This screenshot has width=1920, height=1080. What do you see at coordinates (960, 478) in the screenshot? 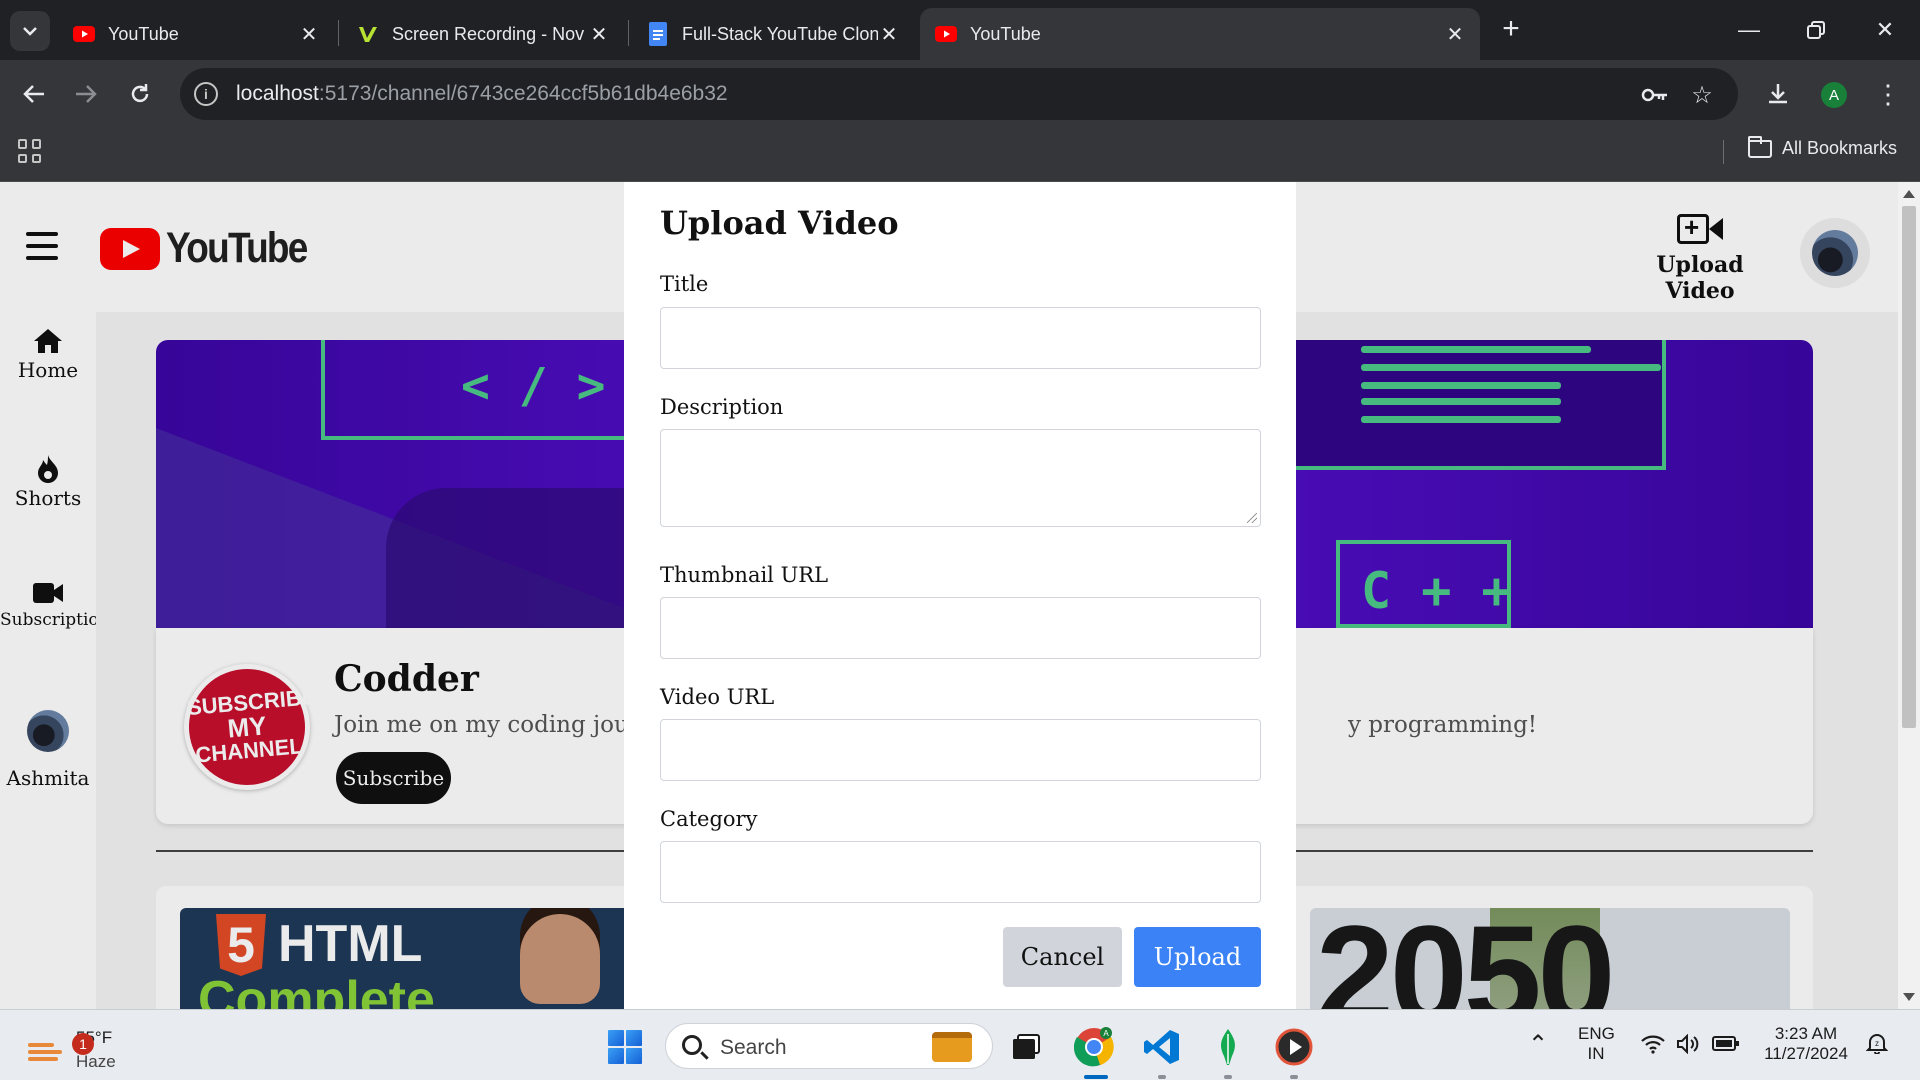
I see `description-textarea` at bounding box center [960, 478].